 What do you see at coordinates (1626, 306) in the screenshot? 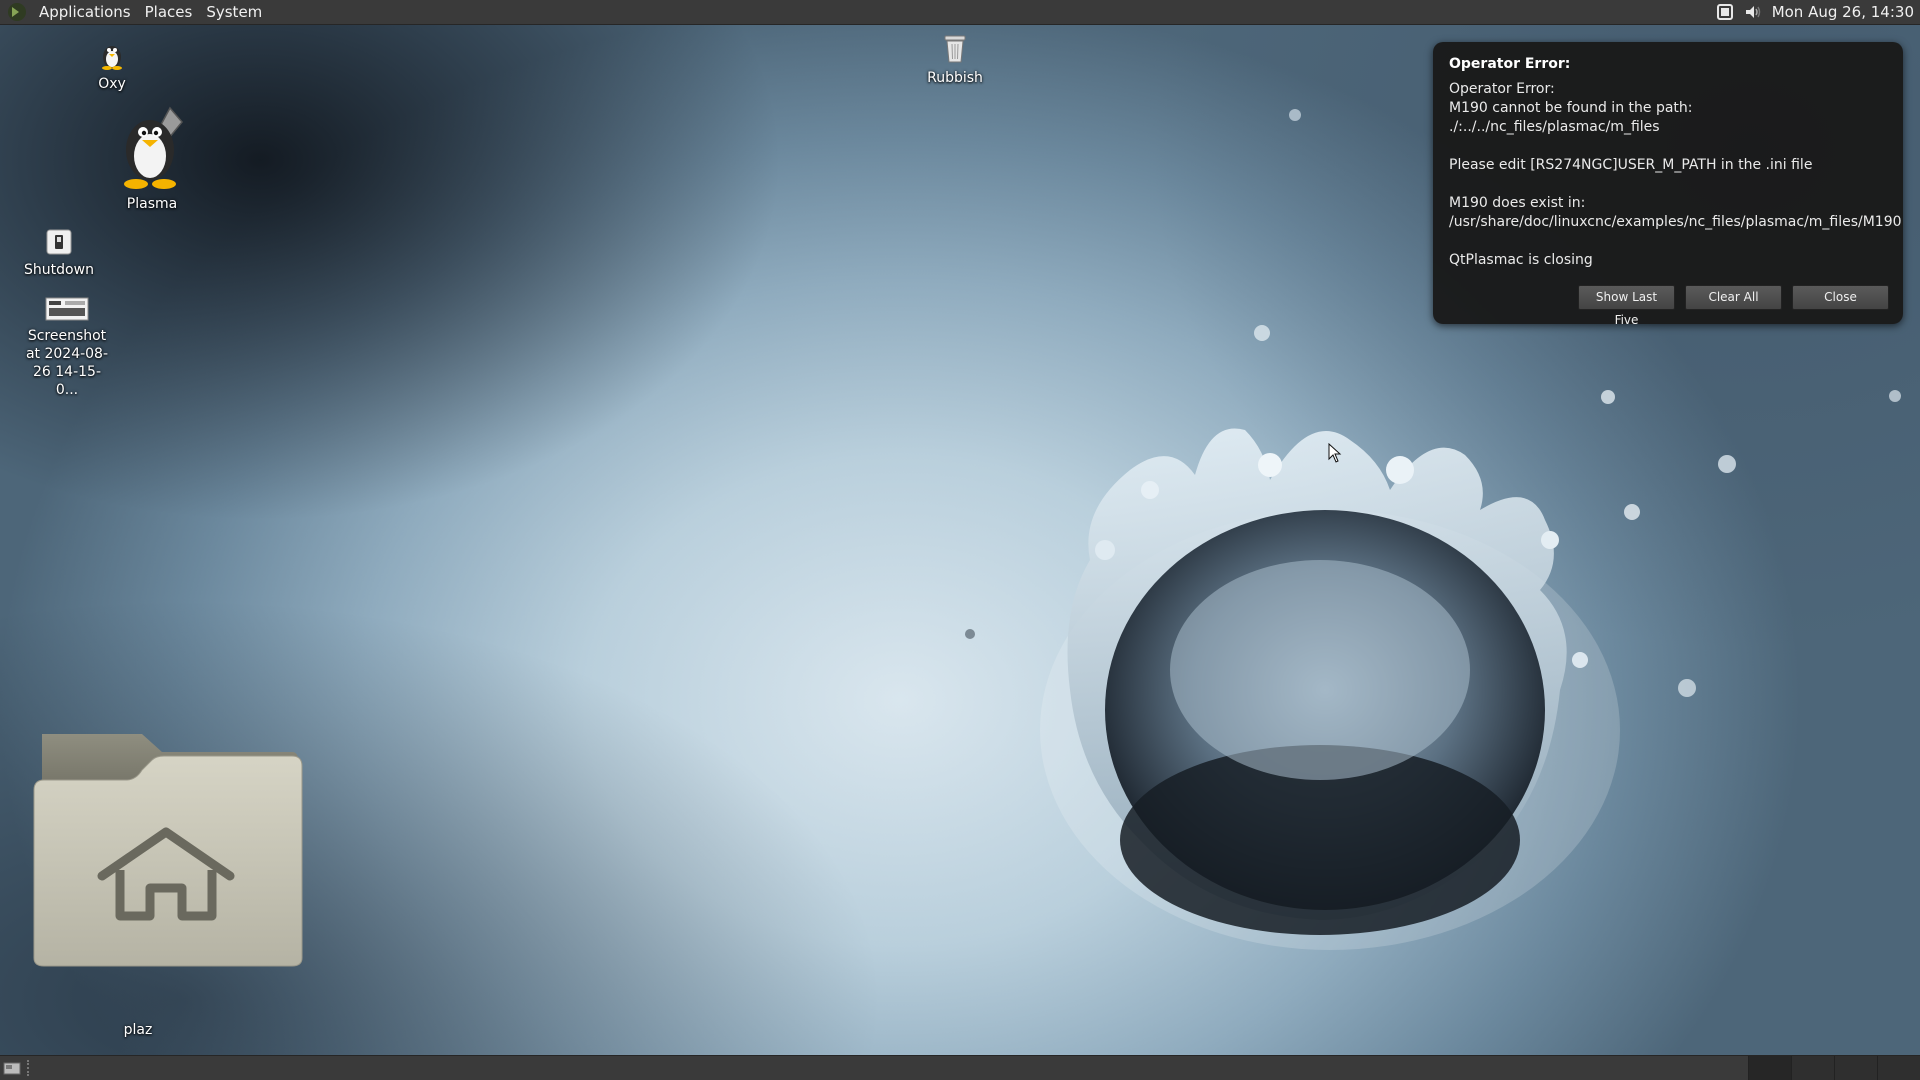
I see `show-last-five-button: Show Last Five` at bounding box center [1626, 306].